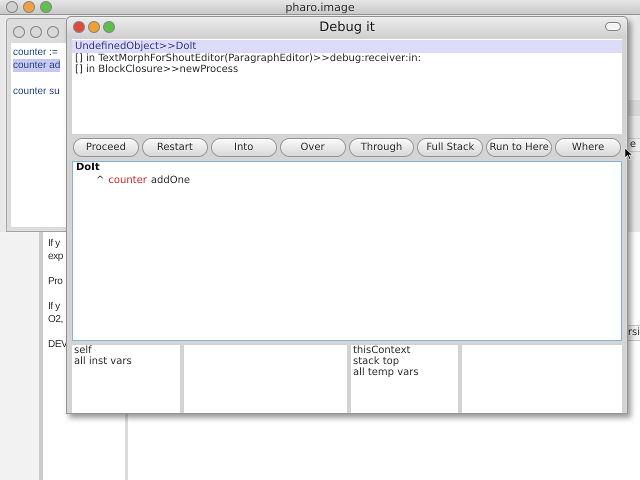 This screenshot has height=480, width=640. I want to click on stack-frame: [] in BlockClosure>>newProcess, so click(347, 69).